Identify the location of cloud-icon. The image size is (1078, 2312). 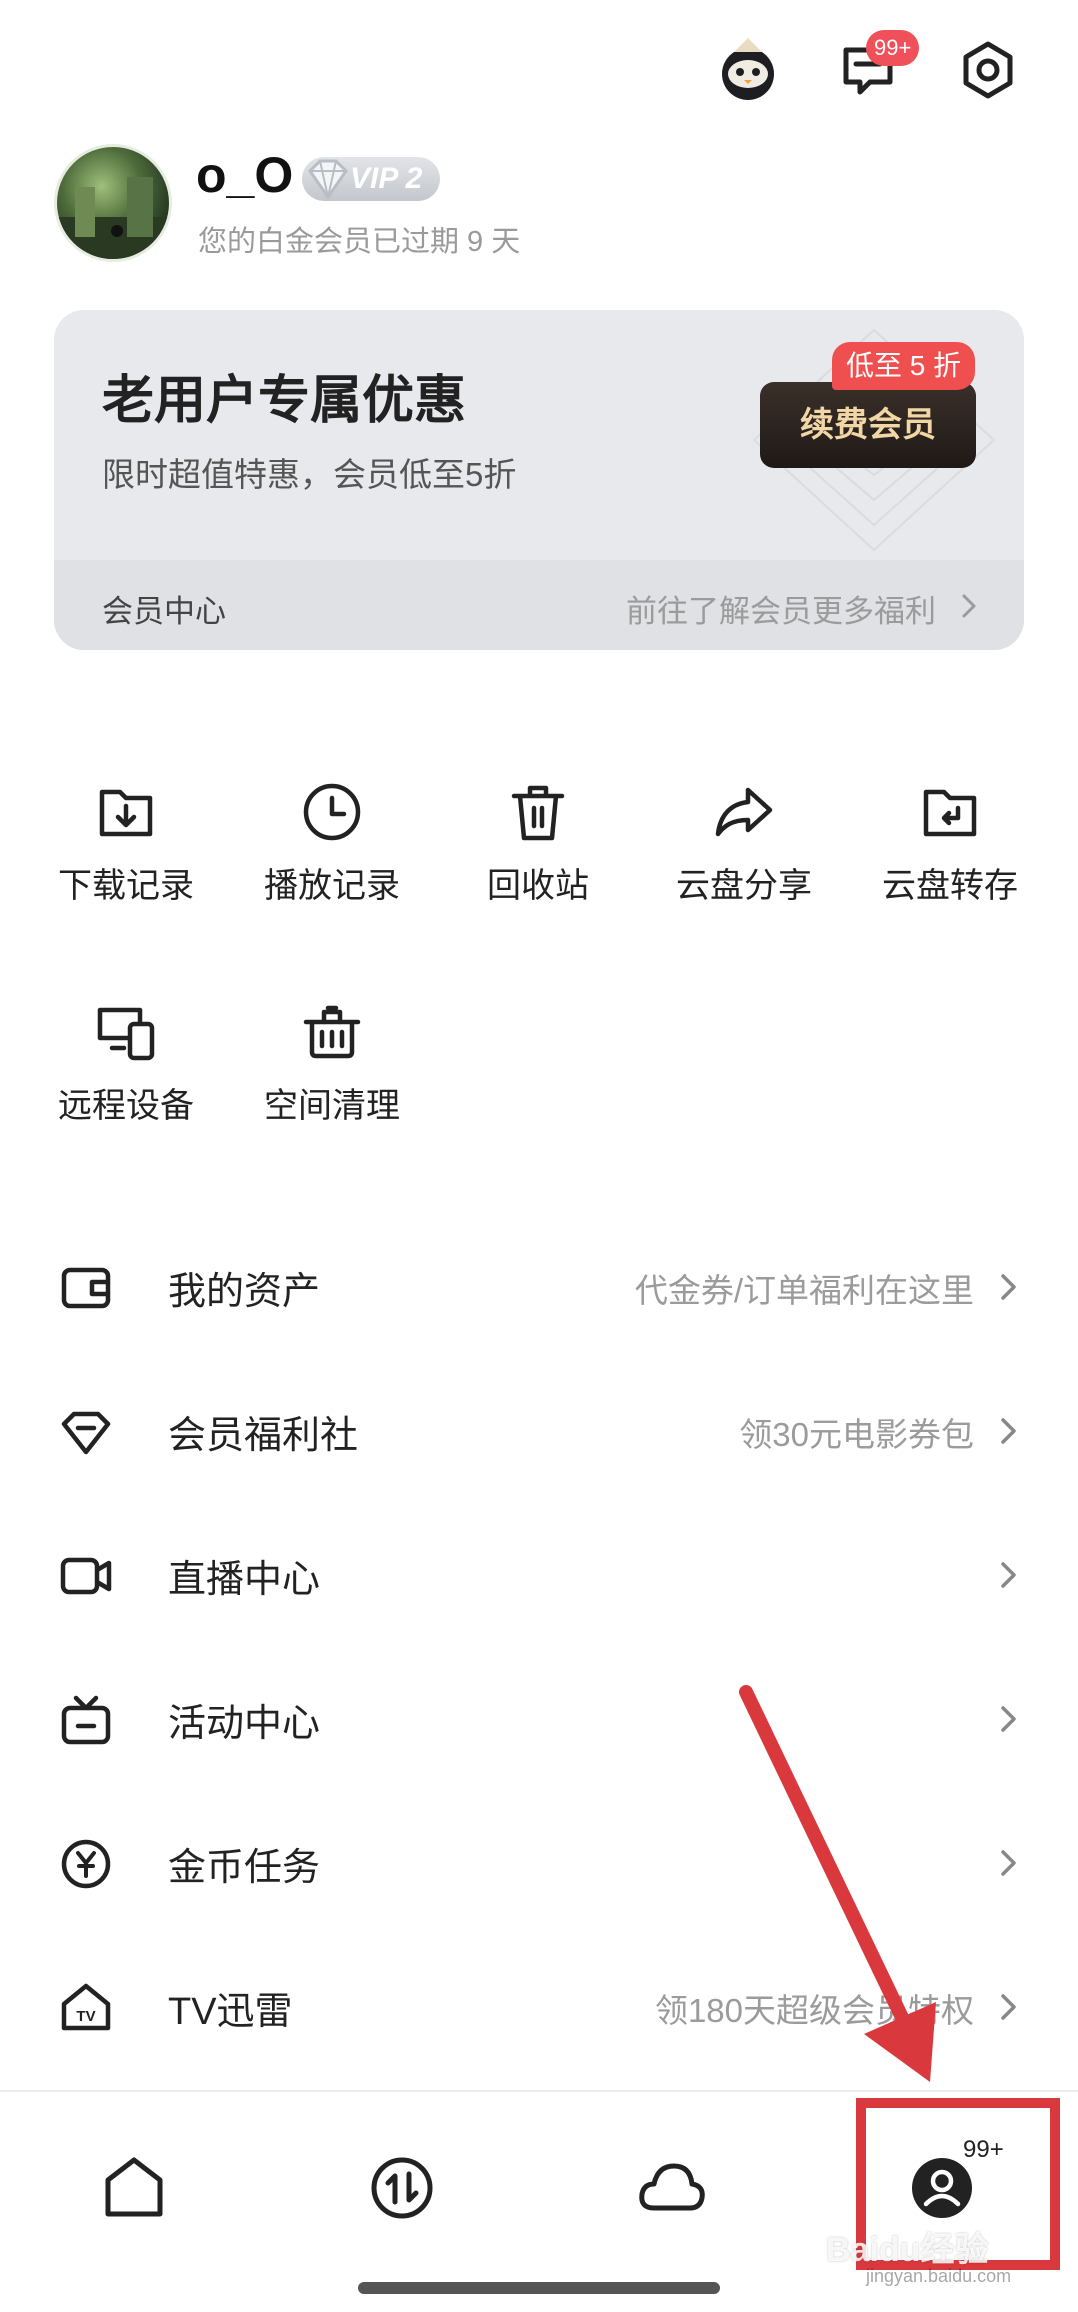
(672, 2188).